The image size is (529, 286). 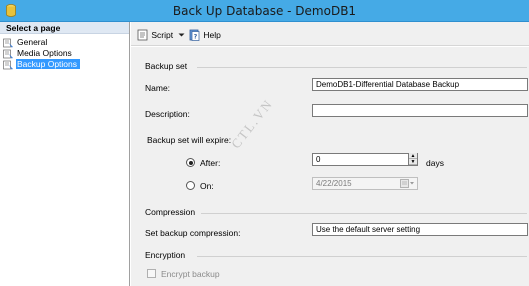 I want to click on days-spinner: ▲ ▼, so click(x=412, y=159).